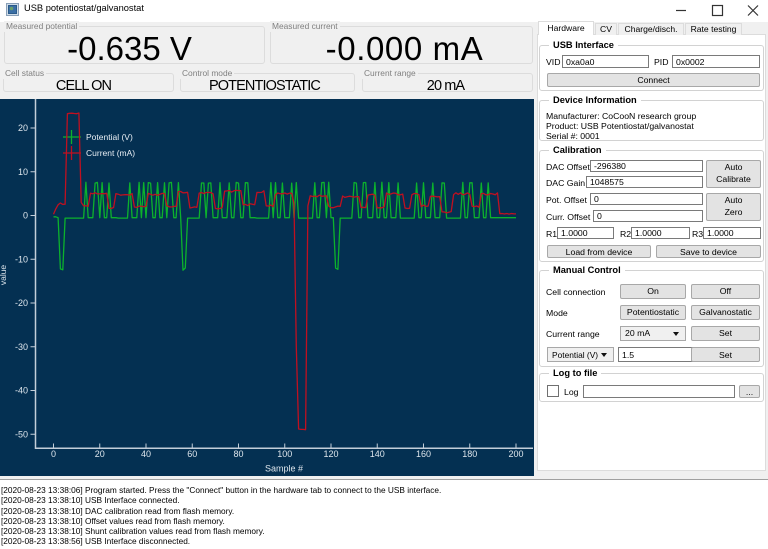  Describe the element at coordinates (21, 303) in the screenshot. I see `svg-text: -20` at that location.